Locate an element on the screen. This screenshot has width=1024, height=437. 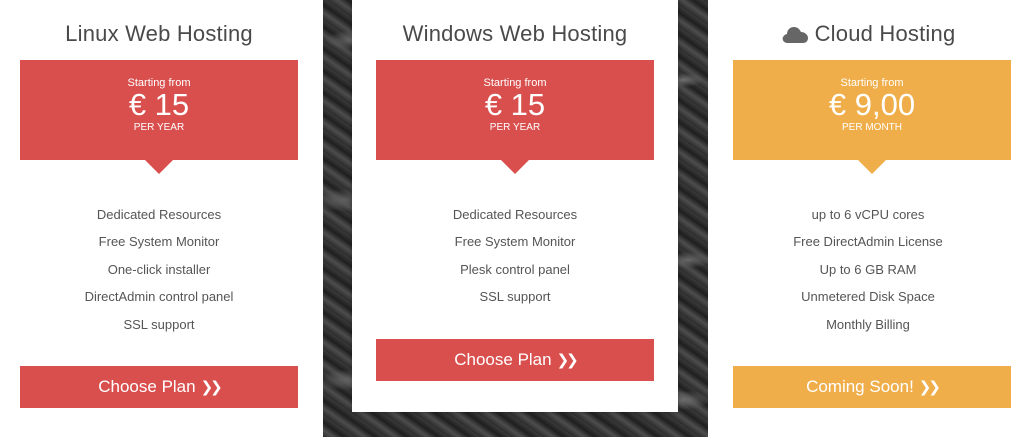
feature-item: Unmetered Disk Space is located at coordinates (868, 297).